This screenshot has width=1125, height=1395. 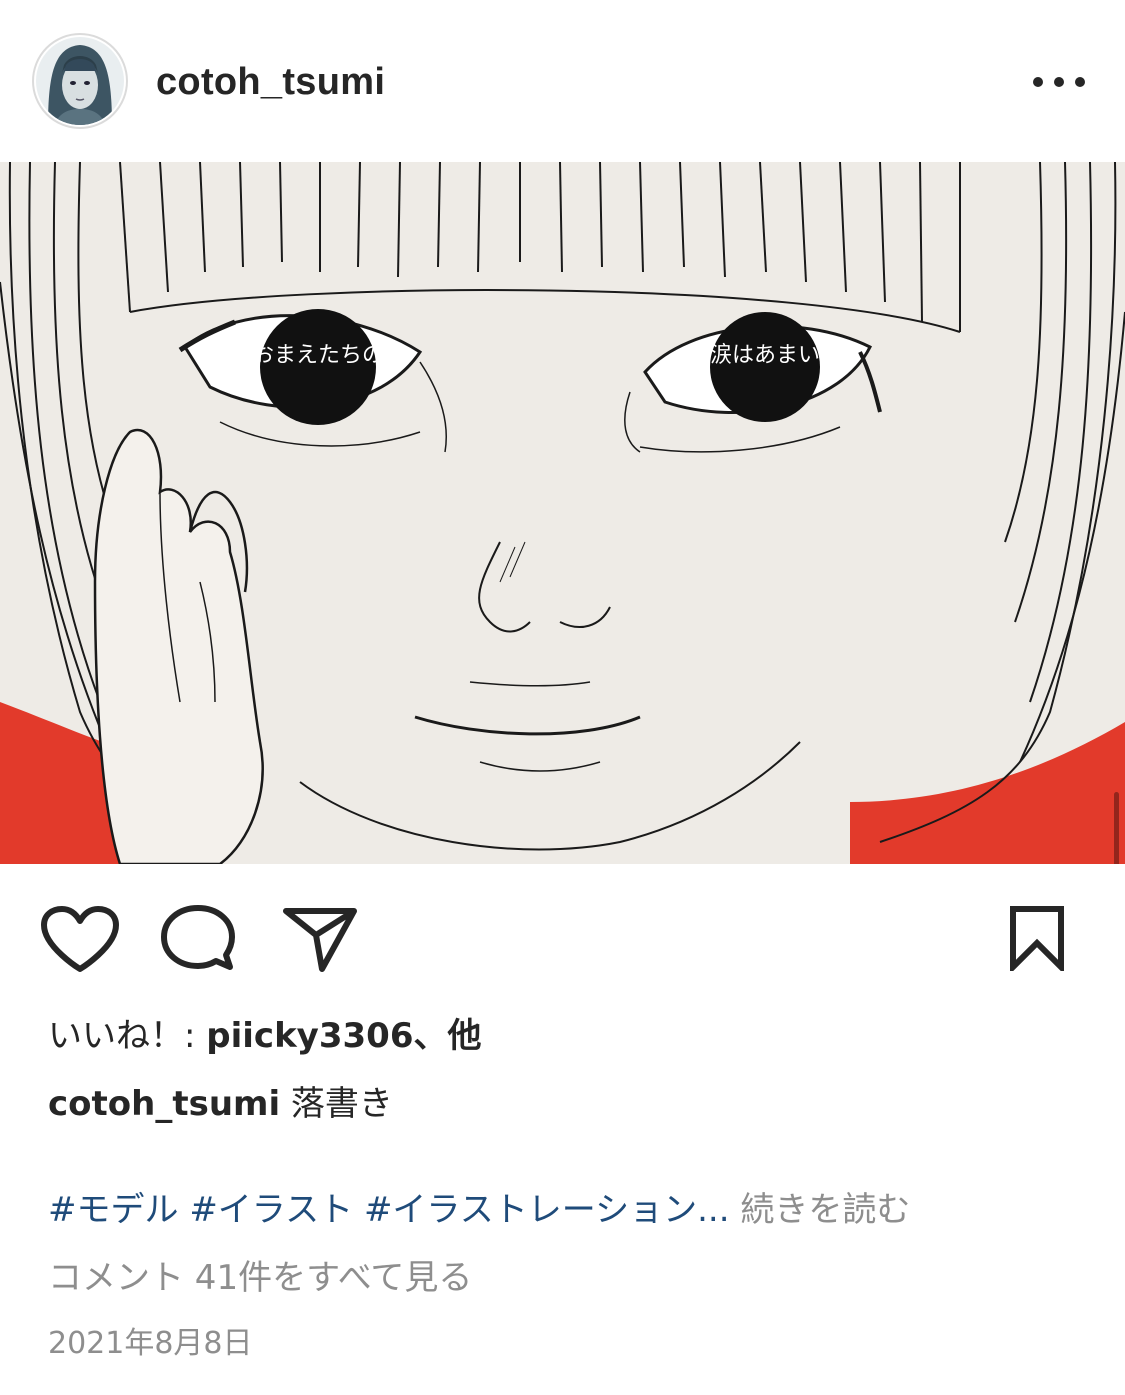 What do you see at coordinates (765, 355) in the screenshot?
I see `svg-text: 涙はあまい` at bounding box center [765, 355].